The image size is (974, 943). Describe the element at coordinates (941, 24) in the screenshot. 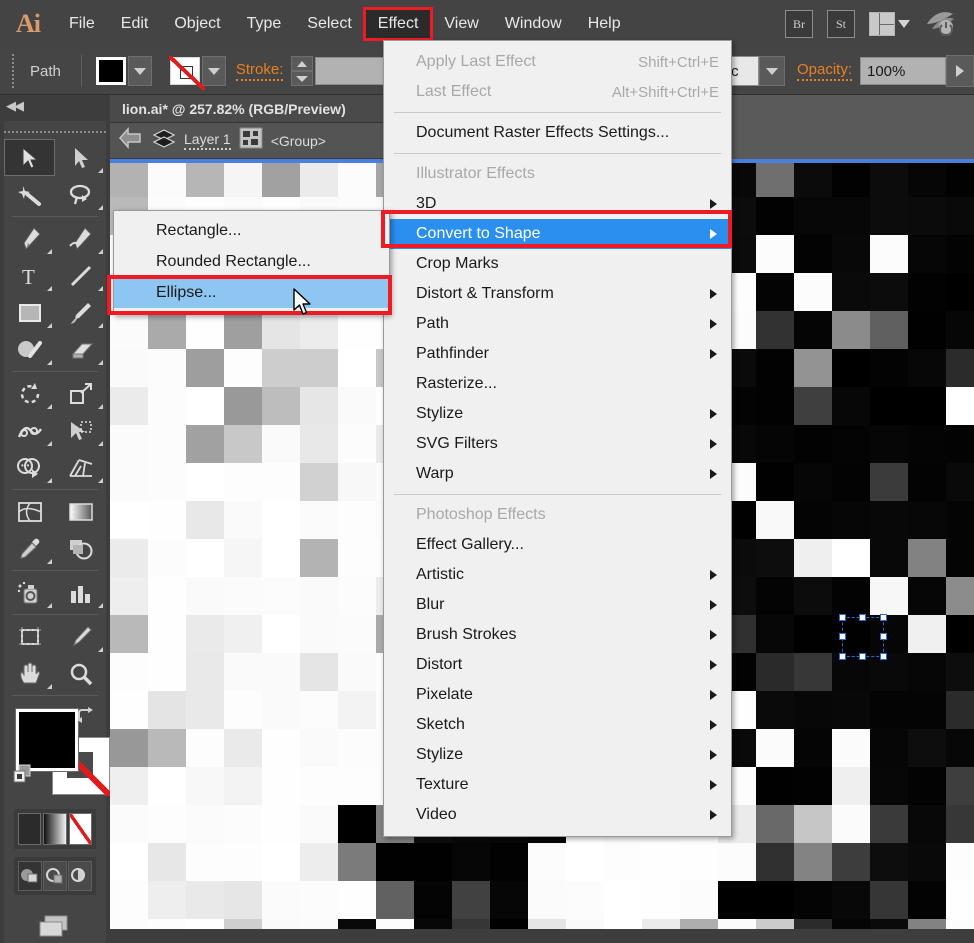

I see `cc-libraries-icon` at that location.